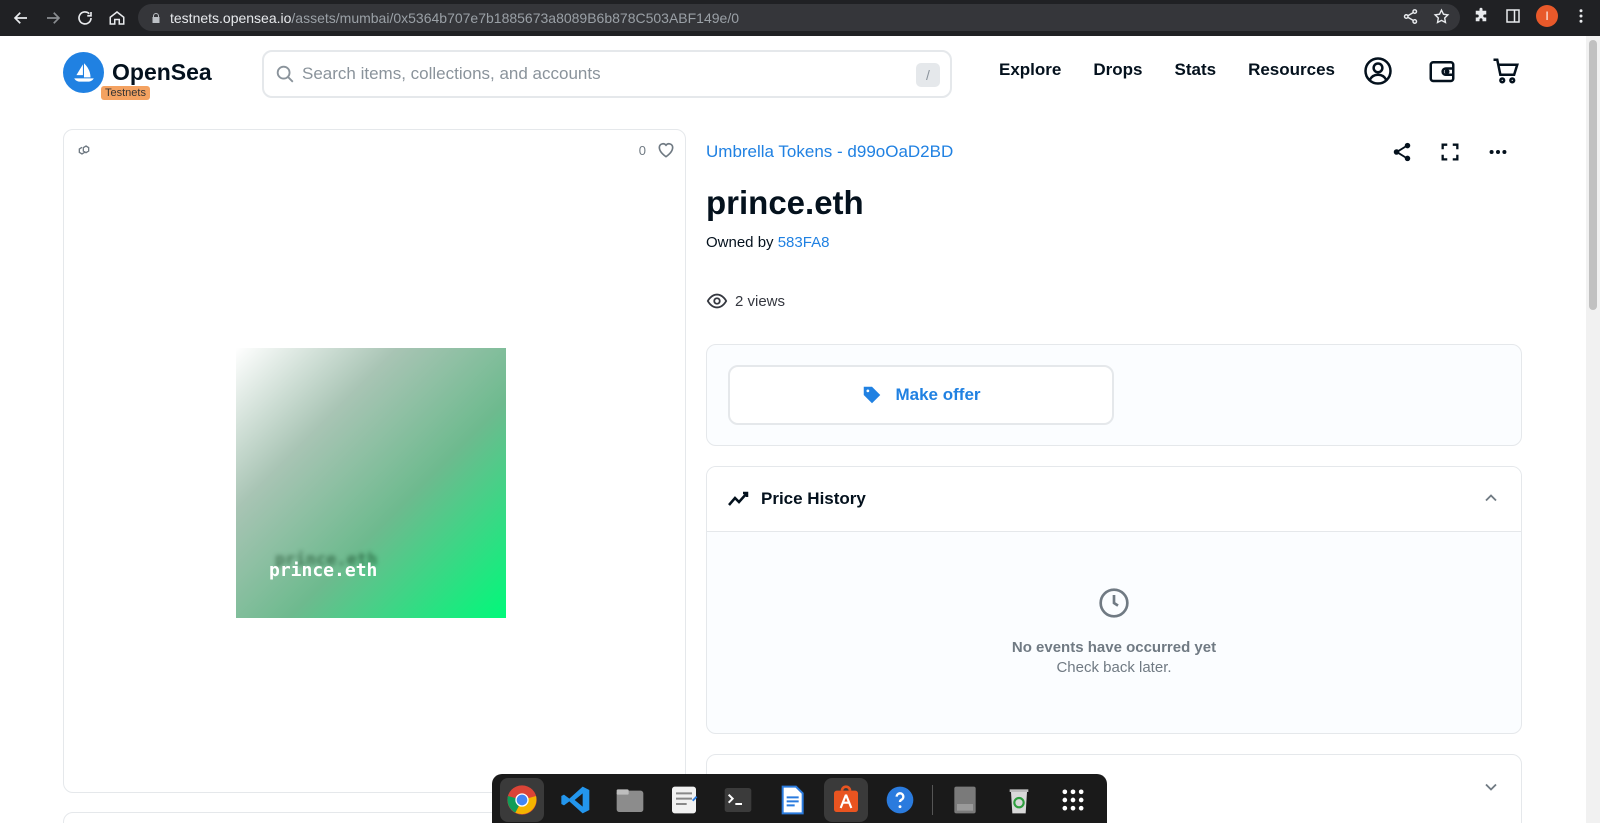 The width and height of the screenshot is (1600, 823). Describe the element at coordinates (717, 301) in the screenshot. I see `eye-icon` at that location.